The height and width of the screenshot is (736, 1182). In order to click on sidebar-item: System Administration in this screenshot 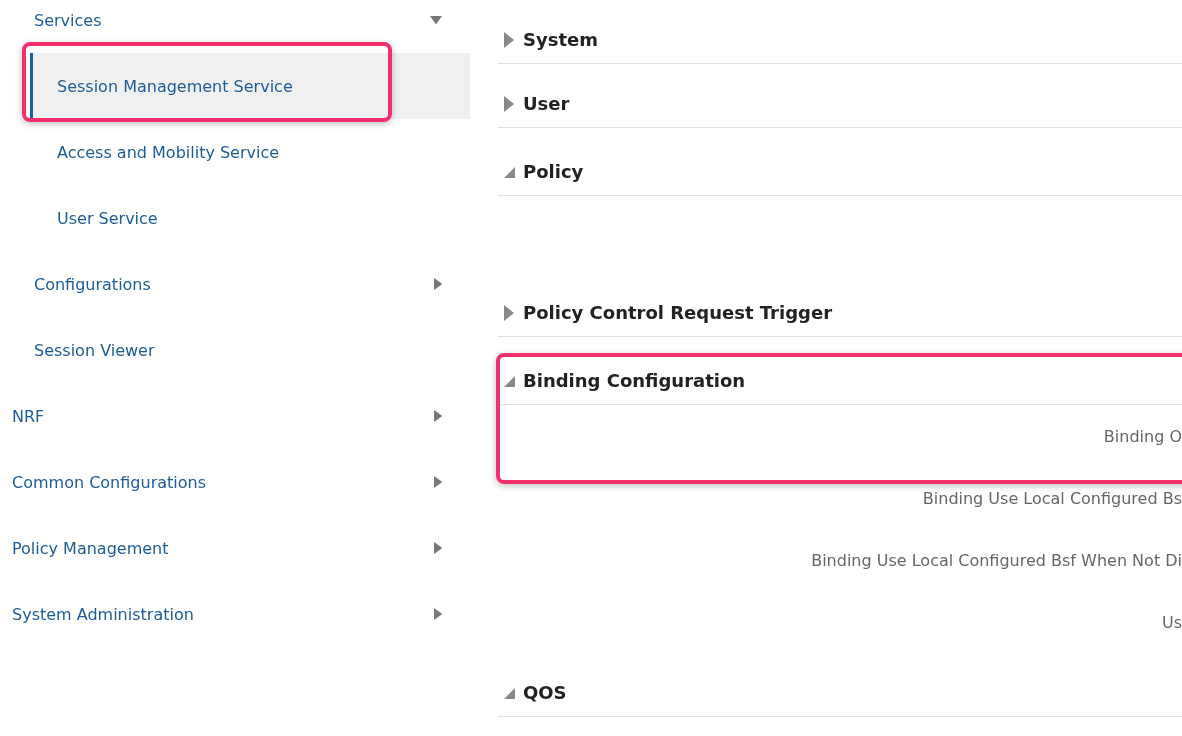, I will do `click(235, 614)`.